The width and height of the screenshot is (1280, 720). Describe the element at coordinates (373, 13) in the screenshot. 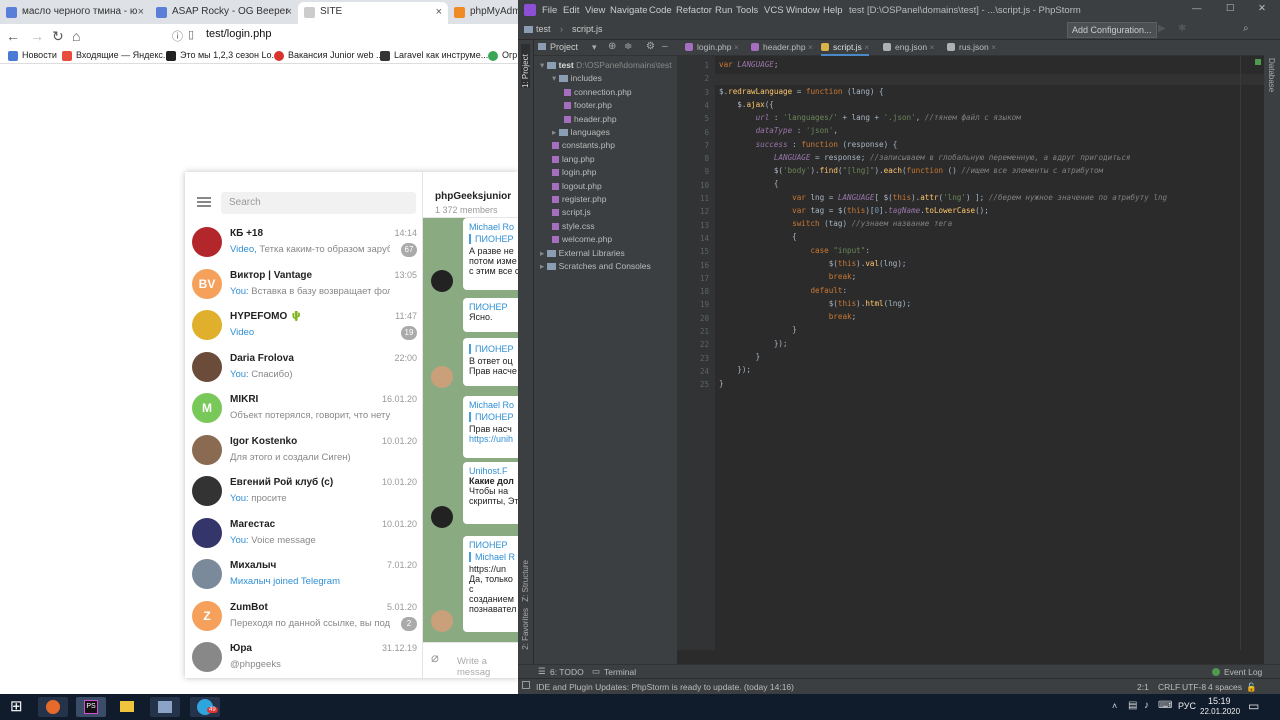

I see `browser-tab-3: SITE ×` at that location.